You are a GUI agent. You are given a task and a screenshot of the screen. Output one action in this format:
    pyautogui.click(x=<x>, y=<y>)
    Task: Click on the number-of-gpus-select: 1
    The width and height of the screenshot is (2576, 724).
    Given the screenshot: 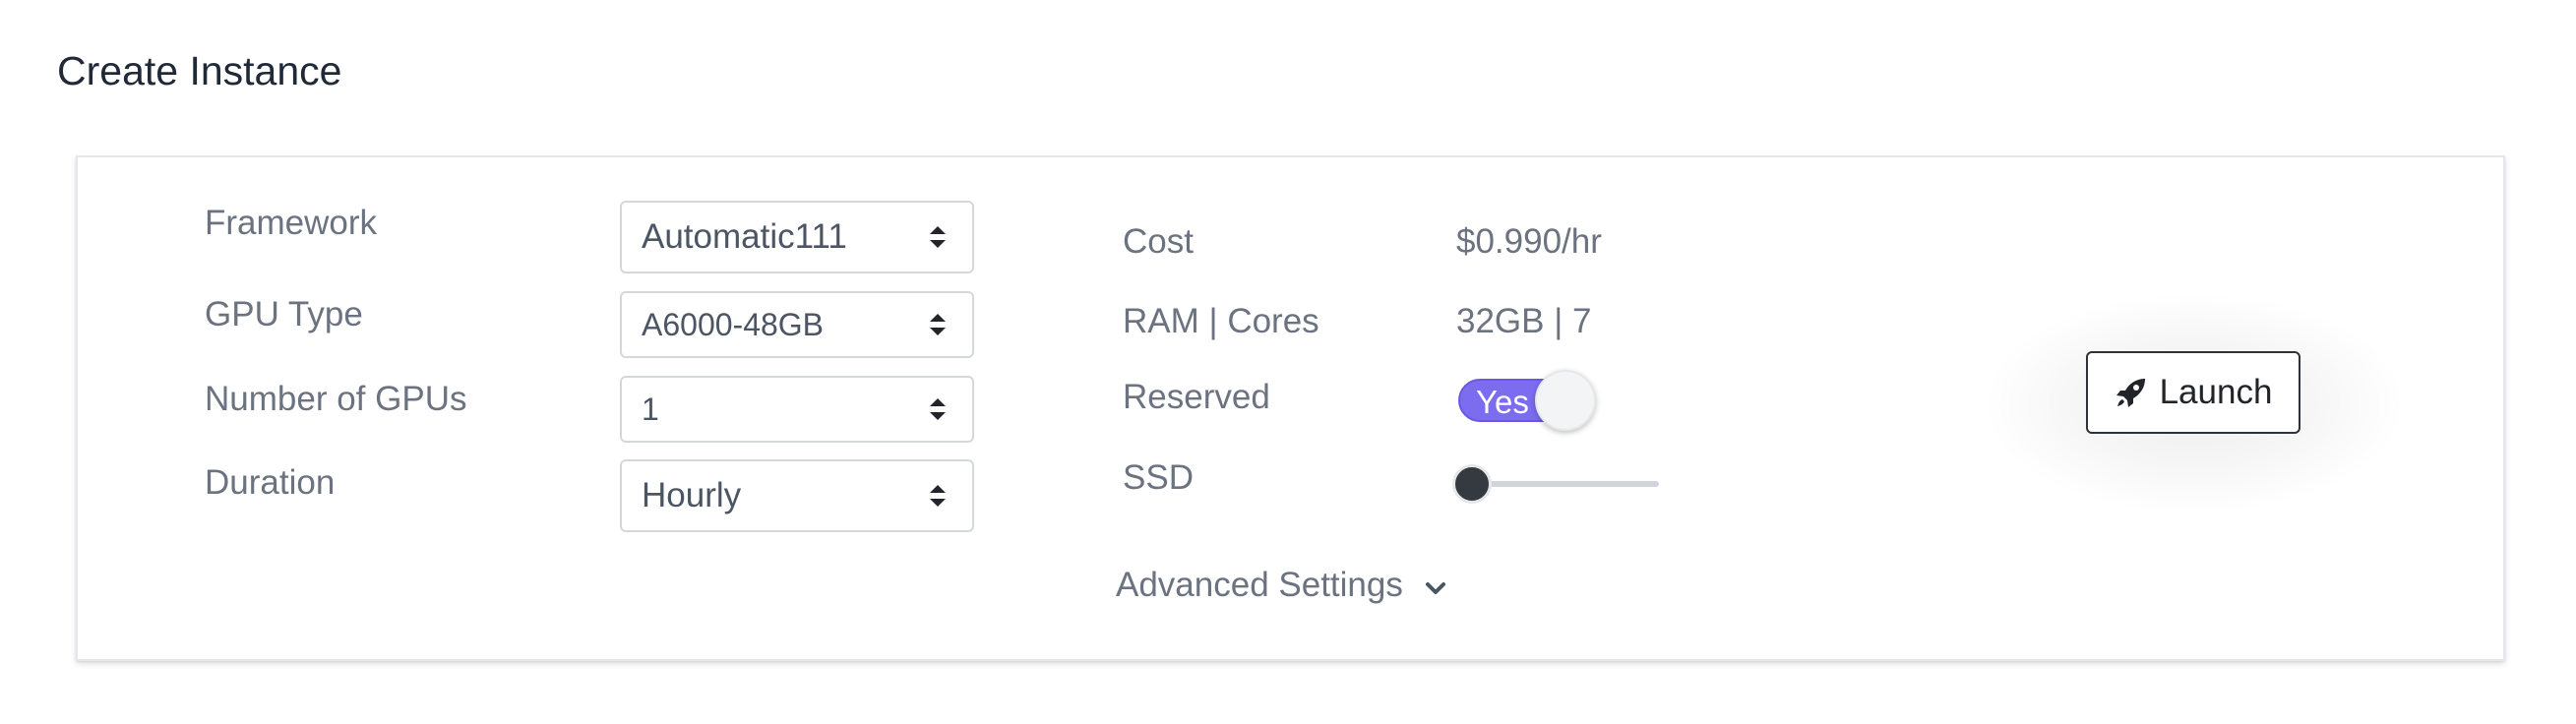 What is the action you would take?
    pyautogui.click(x=797, y=410)
    